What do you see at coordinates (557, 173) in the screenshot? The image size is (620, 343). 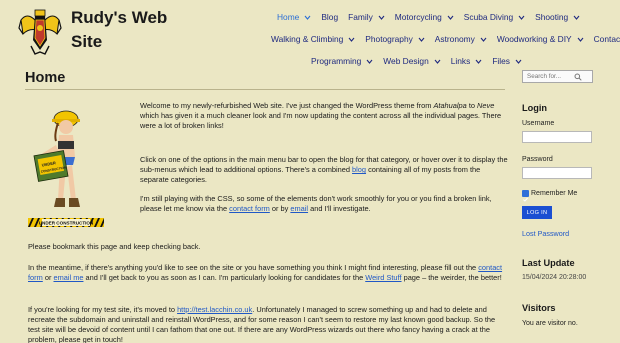 I see `password-field` at bounding box center [557, 173].